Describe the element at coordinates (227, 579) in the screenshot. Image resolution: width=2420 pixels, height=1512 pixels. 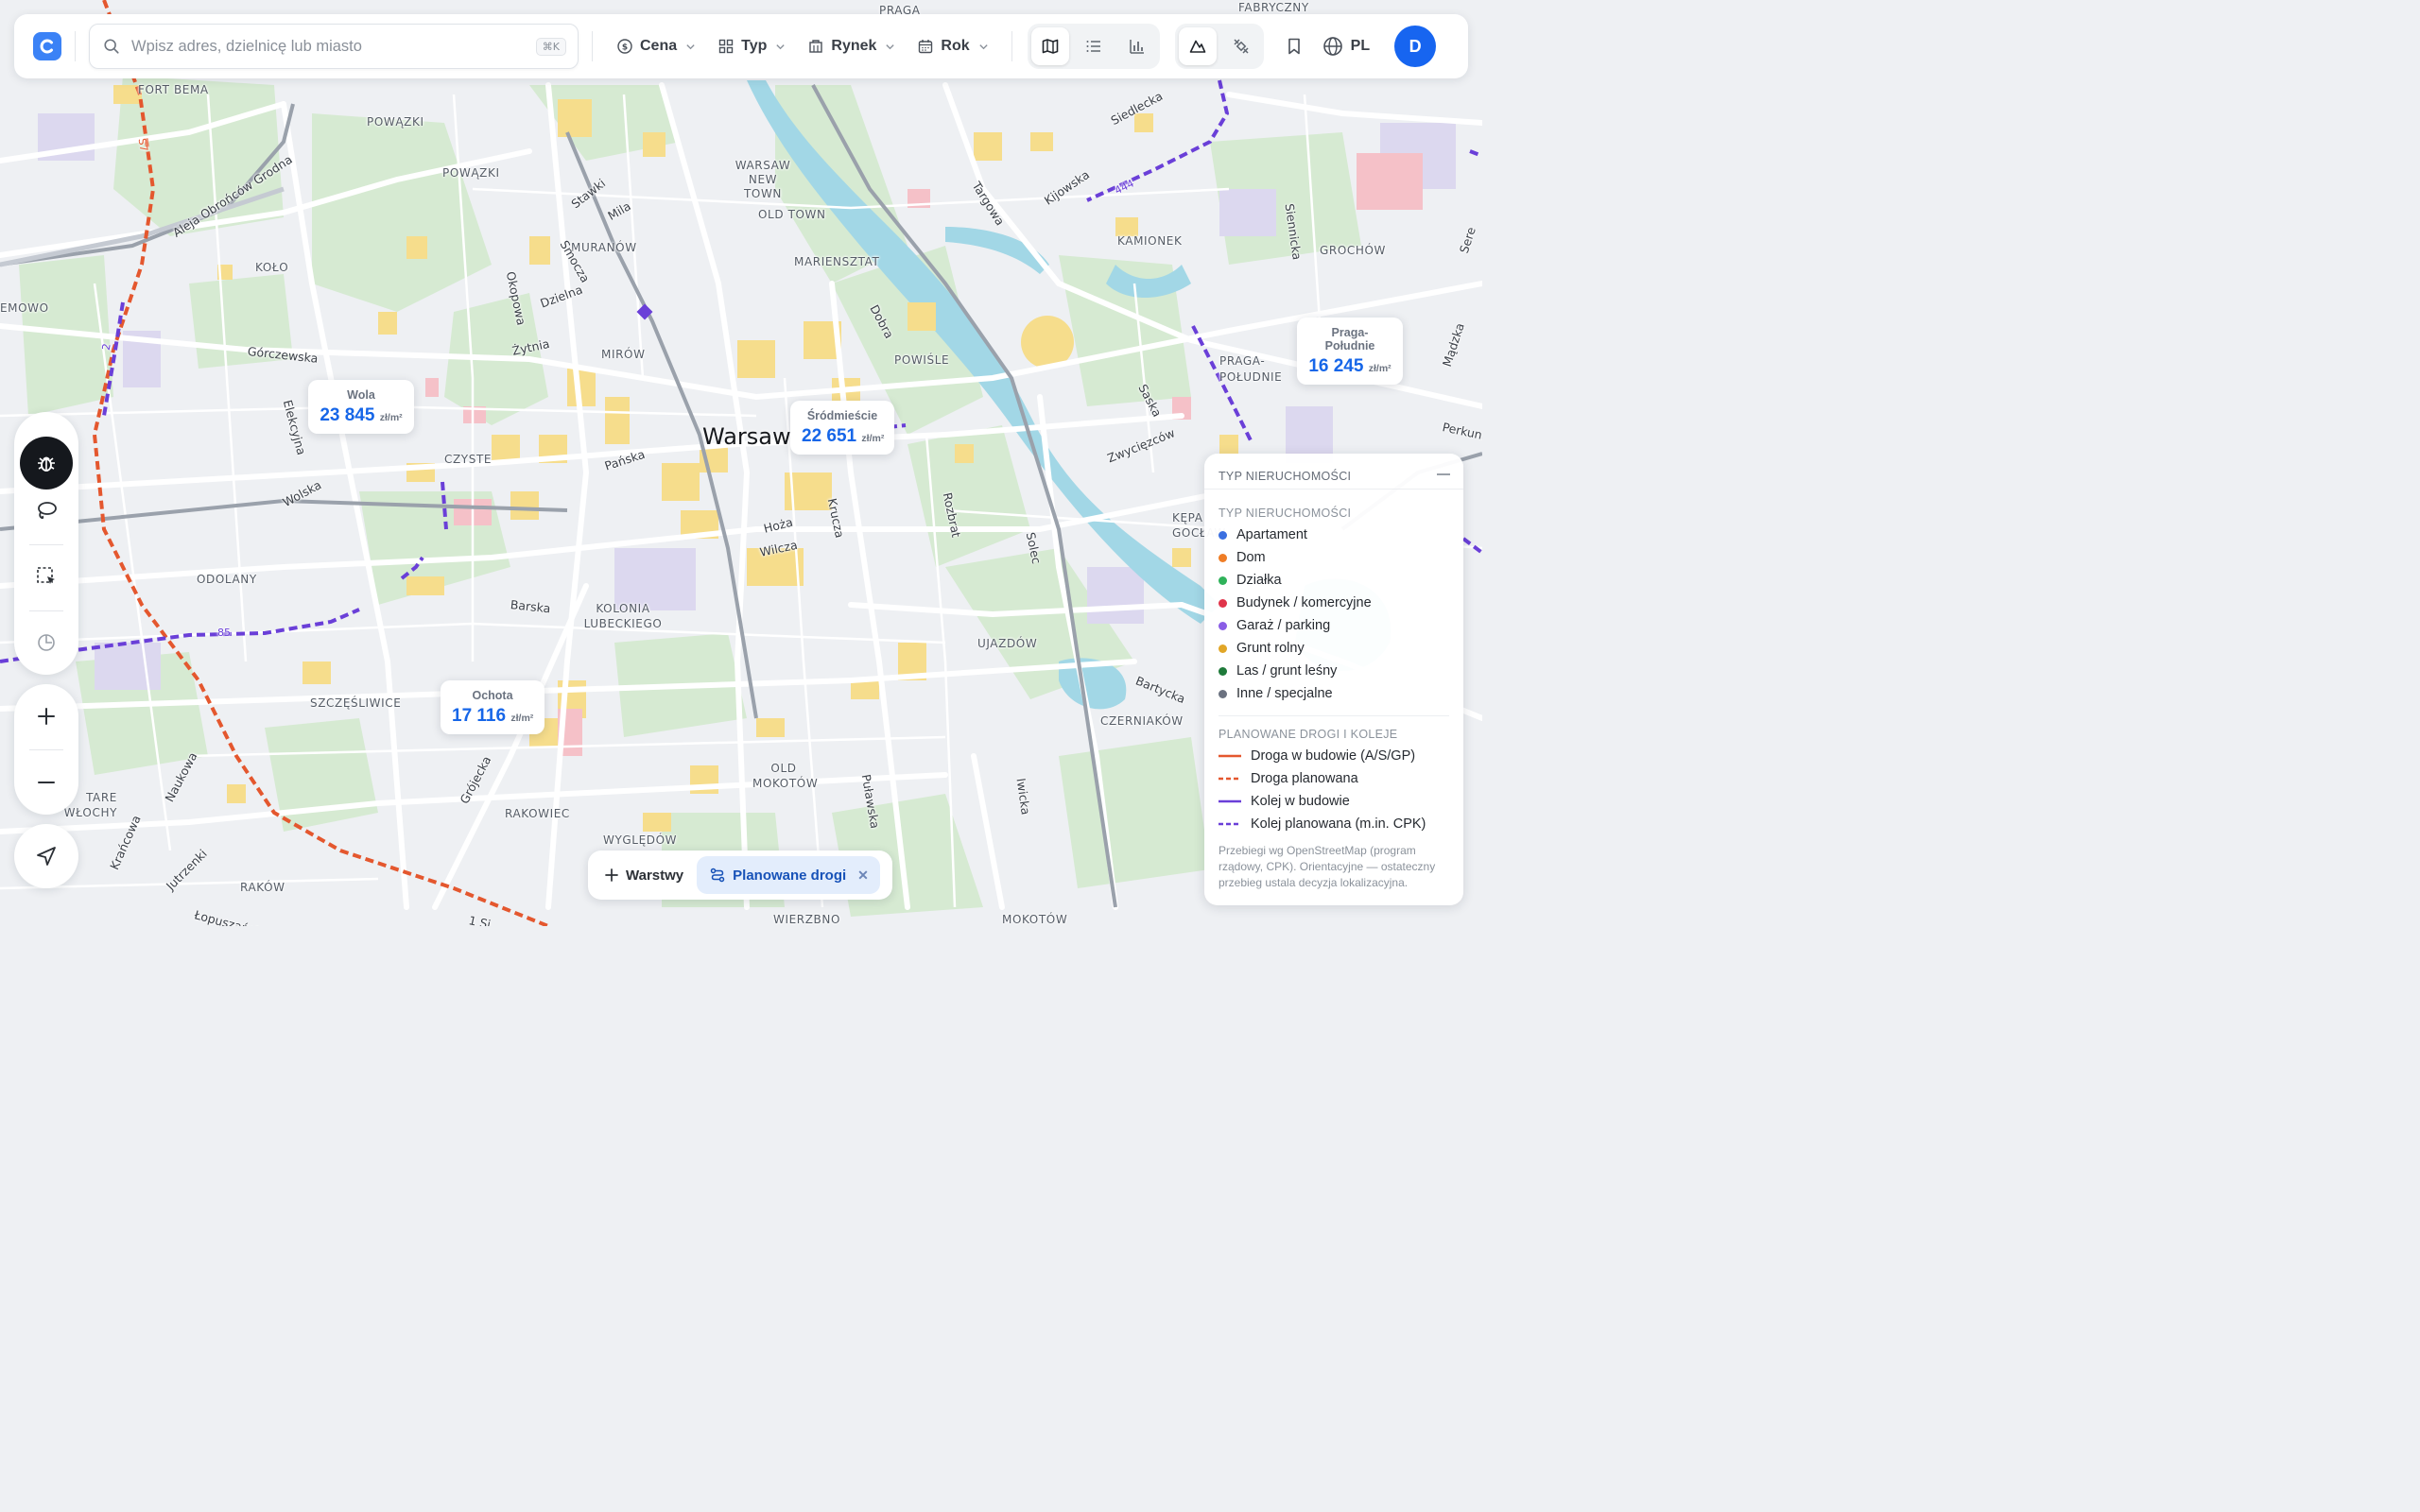
I see `district-label: ODOLANY` at that location.